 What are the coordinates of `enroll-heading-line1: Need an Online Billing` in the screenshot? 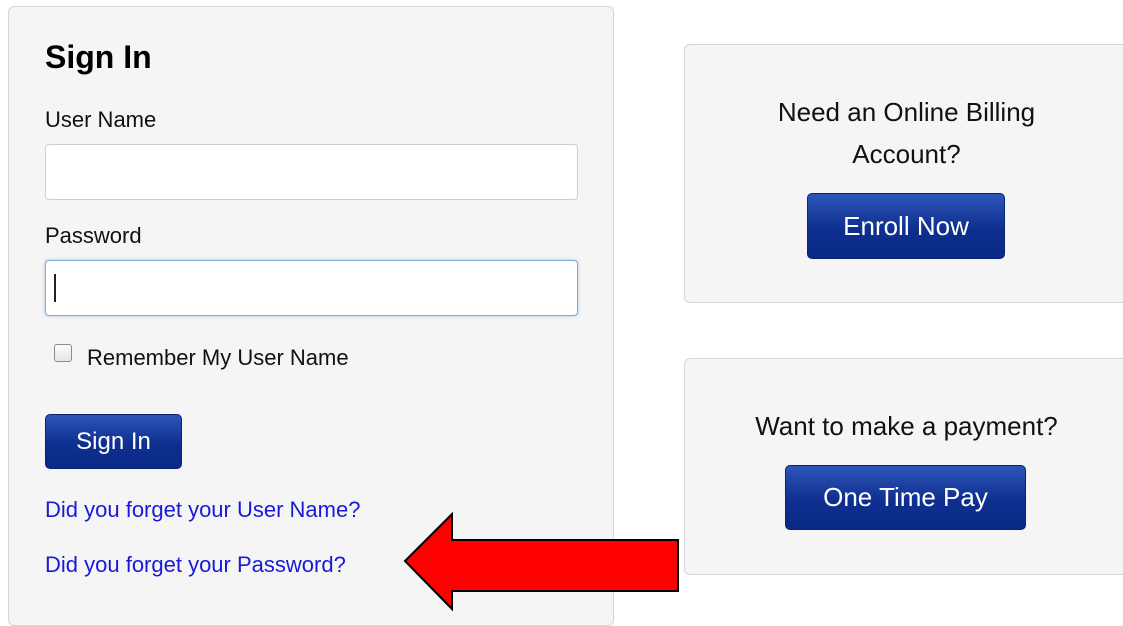 It's located at (906, 112).